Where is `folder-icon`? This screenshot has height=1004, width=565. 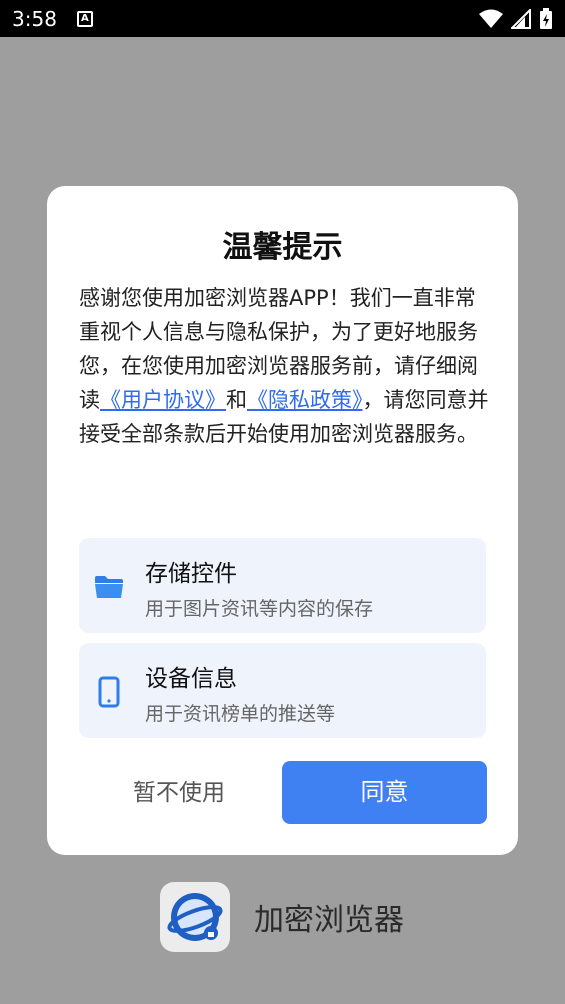
folder-icon is located at coordinates (109, 587).